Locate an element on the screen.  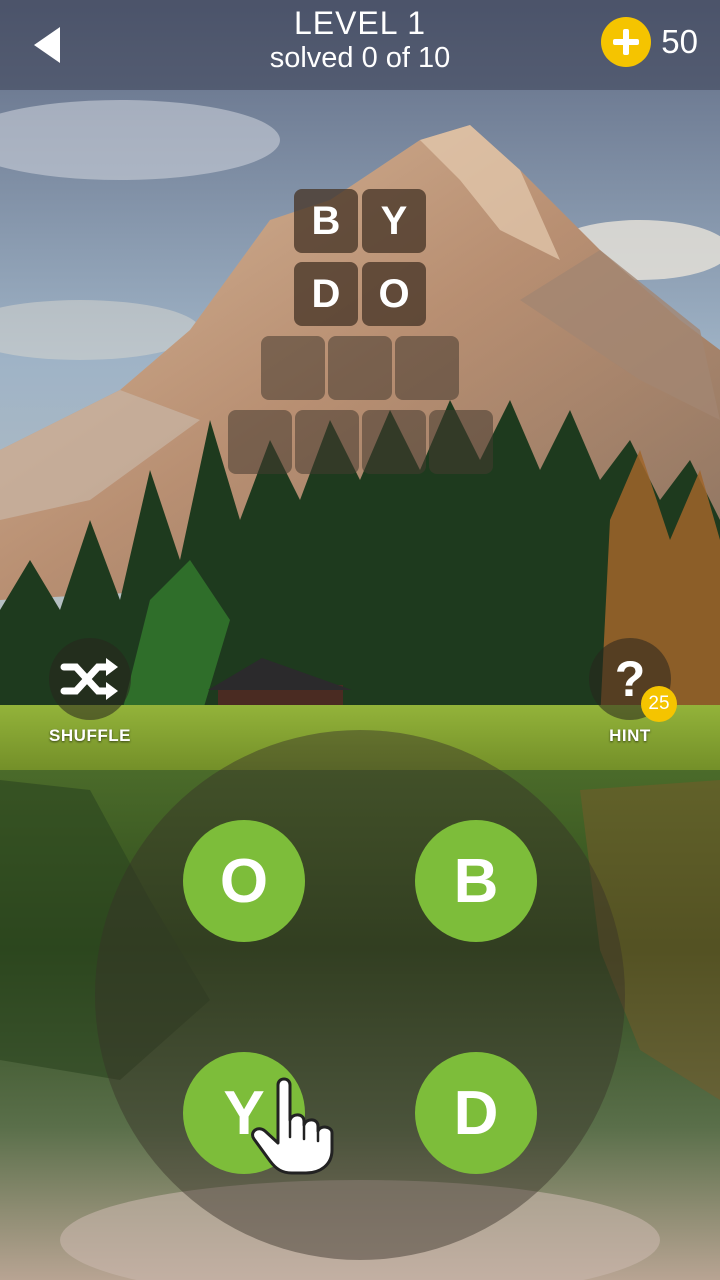
hint-label: HINT is located at coordinates (630, 735).